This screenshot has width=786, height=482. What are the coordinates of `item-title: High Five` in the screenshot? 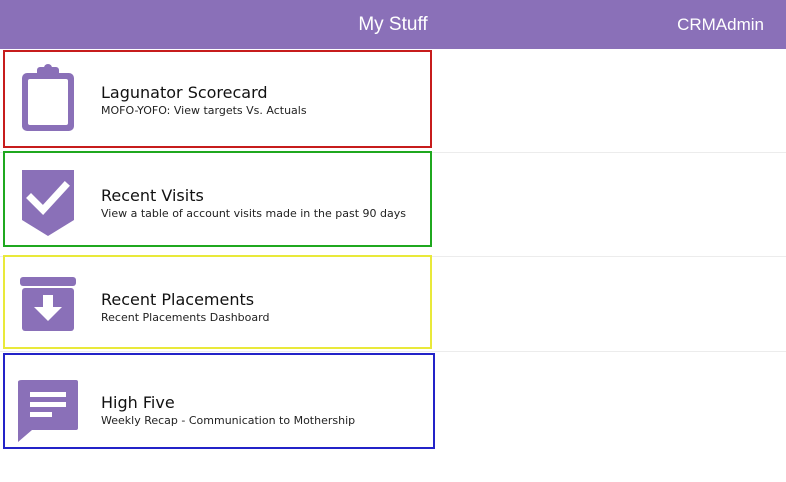 It's located at (138, 402).